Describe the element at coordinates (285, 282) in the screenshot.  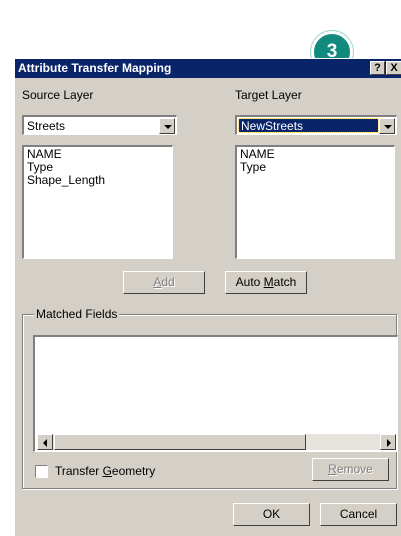
I see `auto-match-rest: atch` at that location.